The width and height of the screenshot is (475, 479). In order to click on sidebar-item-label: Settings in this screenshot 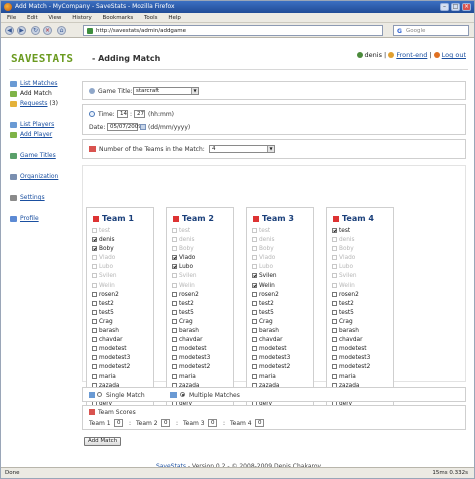, I will do `click(32, 197)`.